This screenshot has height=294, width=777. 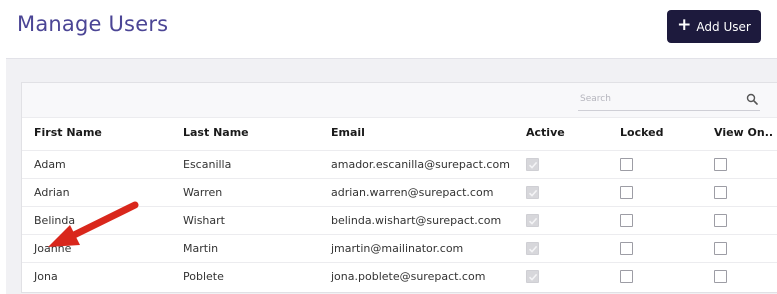 What do you see at coordinates (53, 248) in the screenshot?
I see `cell-first-name: Joanne` at bounding box center [53, 248].